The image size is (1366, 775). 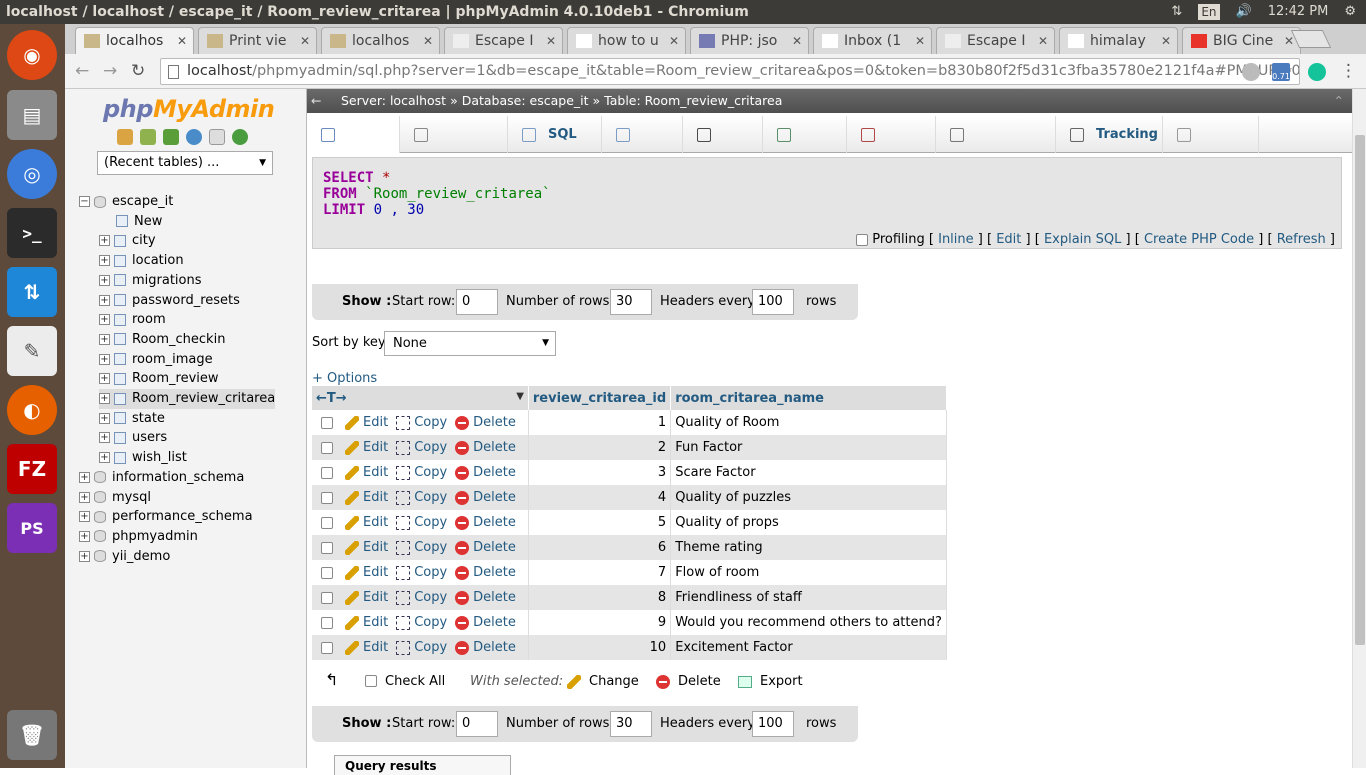 I want to click on collapse-up-icon: ⌃, so click(x=1339, y=101).